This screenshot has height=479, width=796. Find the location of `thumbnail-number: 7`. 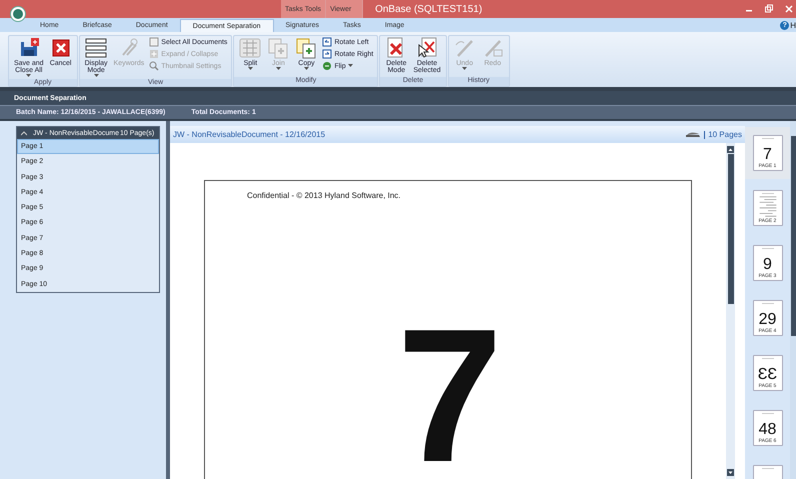

thumbnail-number: 7 is located at coordinates (767, 154).